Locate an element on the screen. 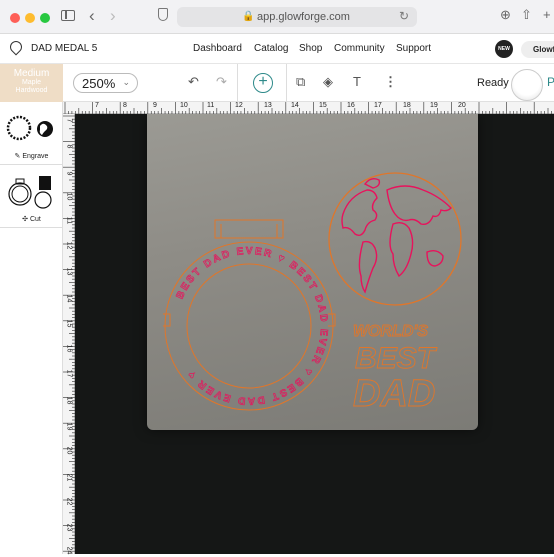 Image resolution: width=554 pixels, height=557 pixels. ruler-label: 21 is located at coordinates (69, 477).